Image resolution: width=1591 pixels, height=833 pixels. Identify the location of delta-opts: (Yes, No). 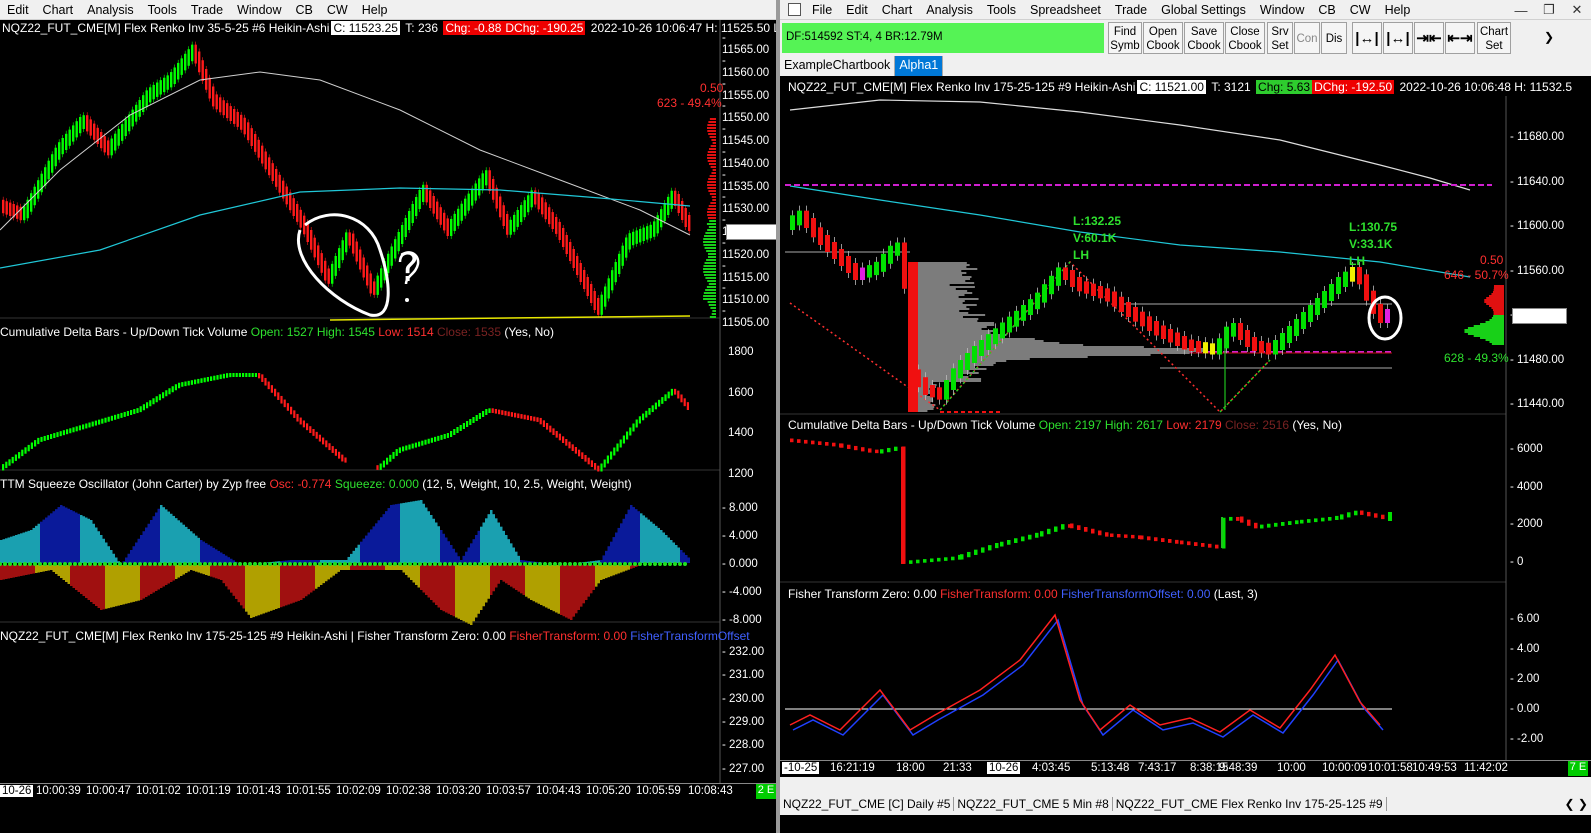
(1317, 425).